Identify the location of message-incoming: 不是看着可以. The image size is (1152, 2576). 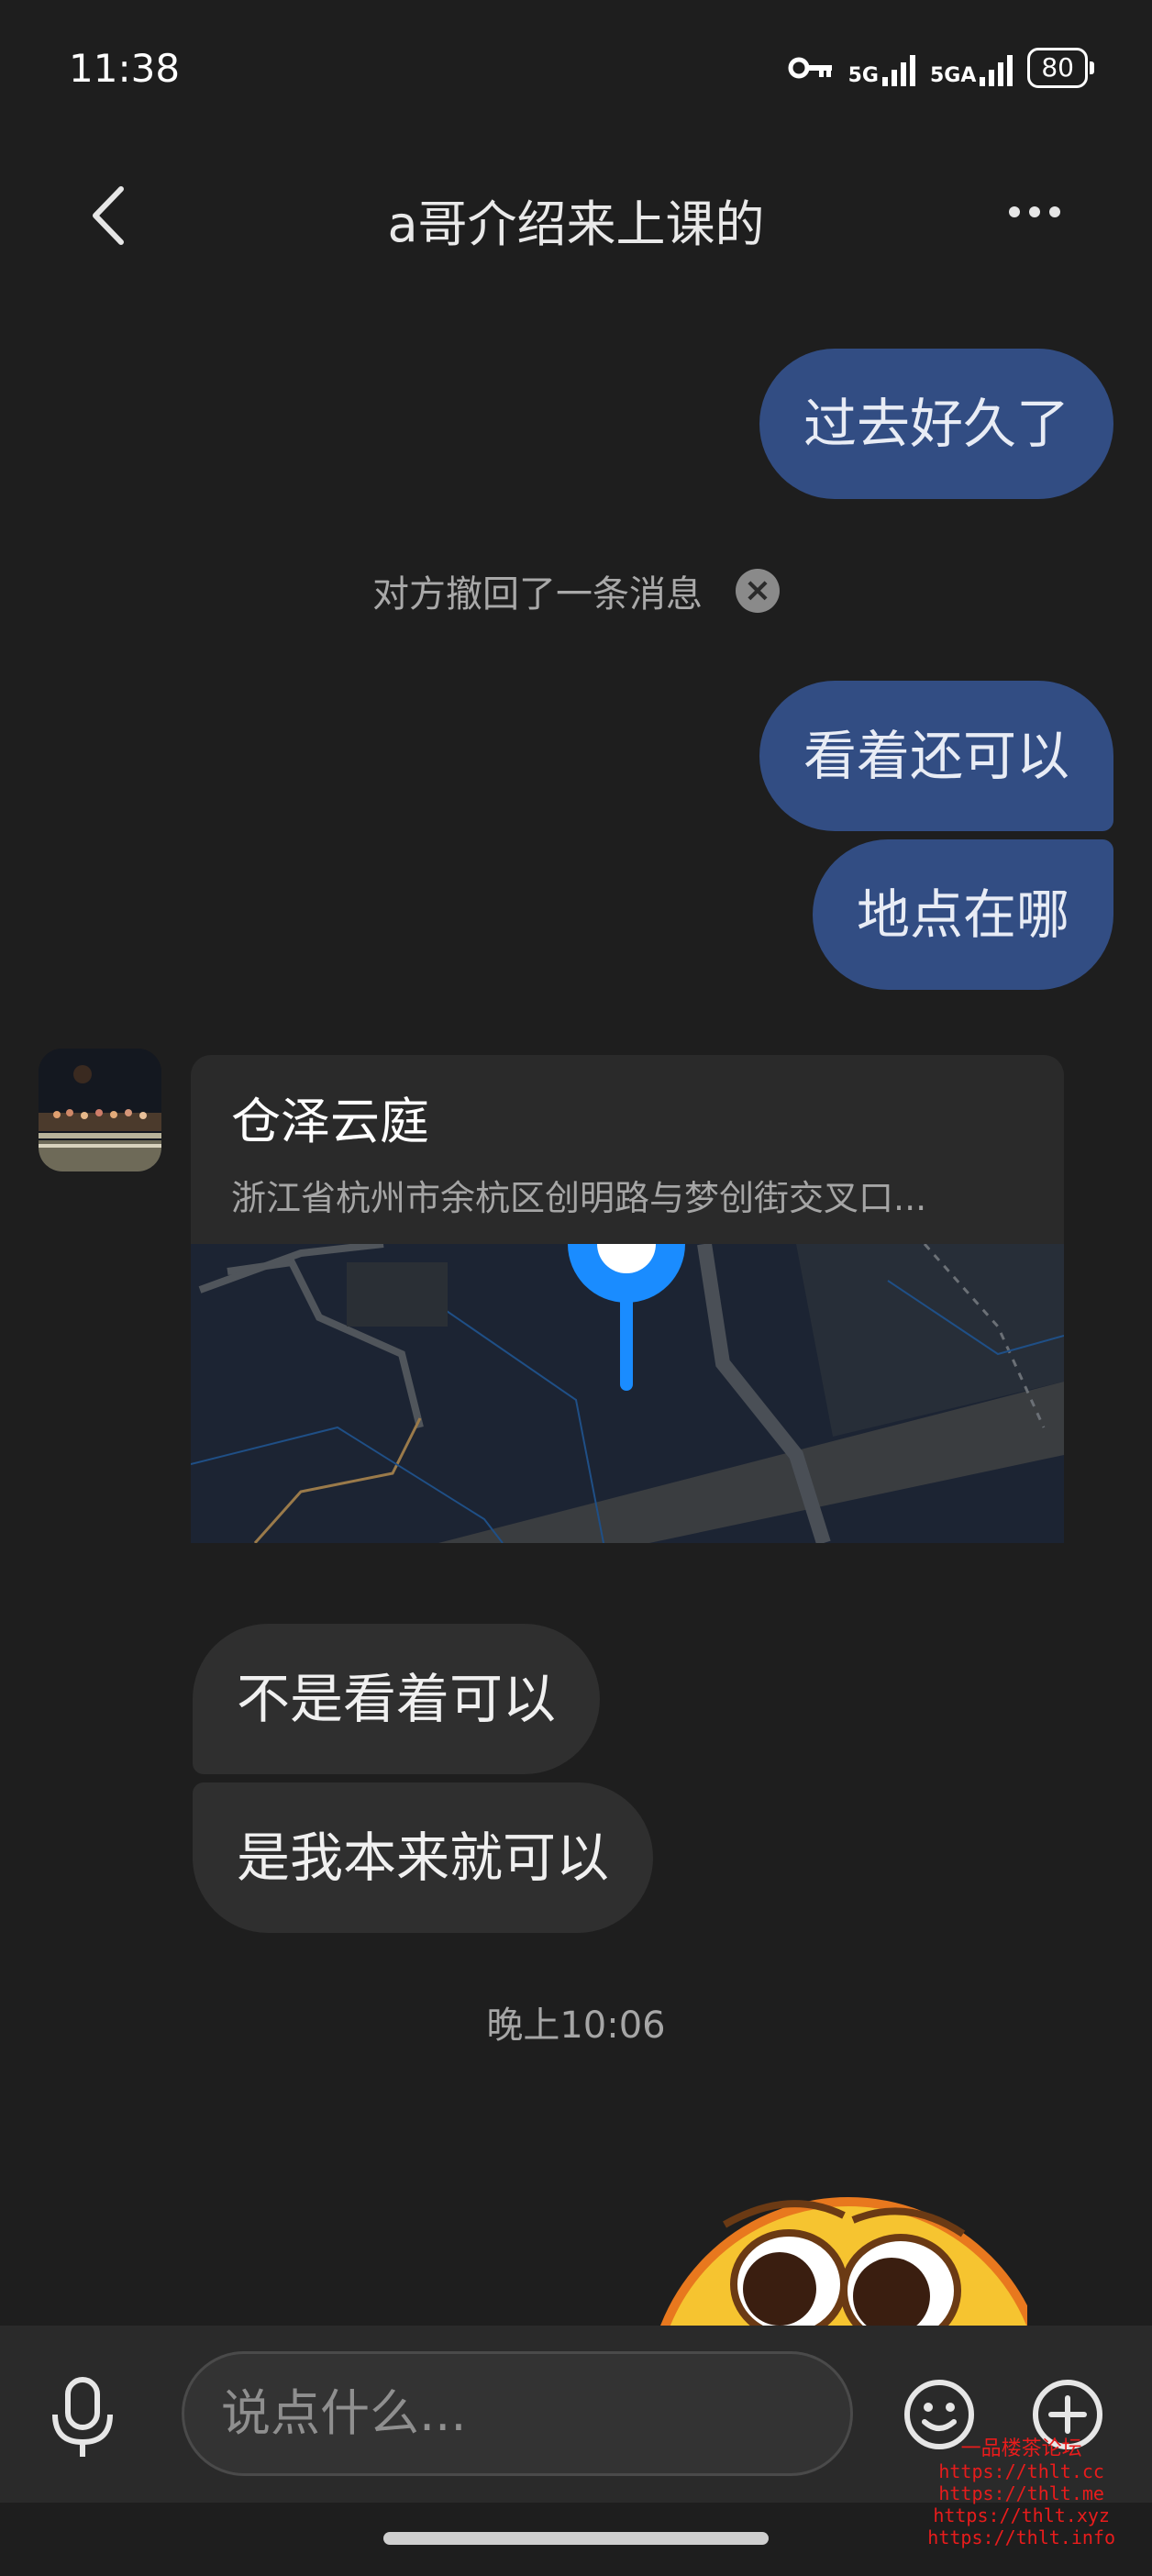
(397, 1699).